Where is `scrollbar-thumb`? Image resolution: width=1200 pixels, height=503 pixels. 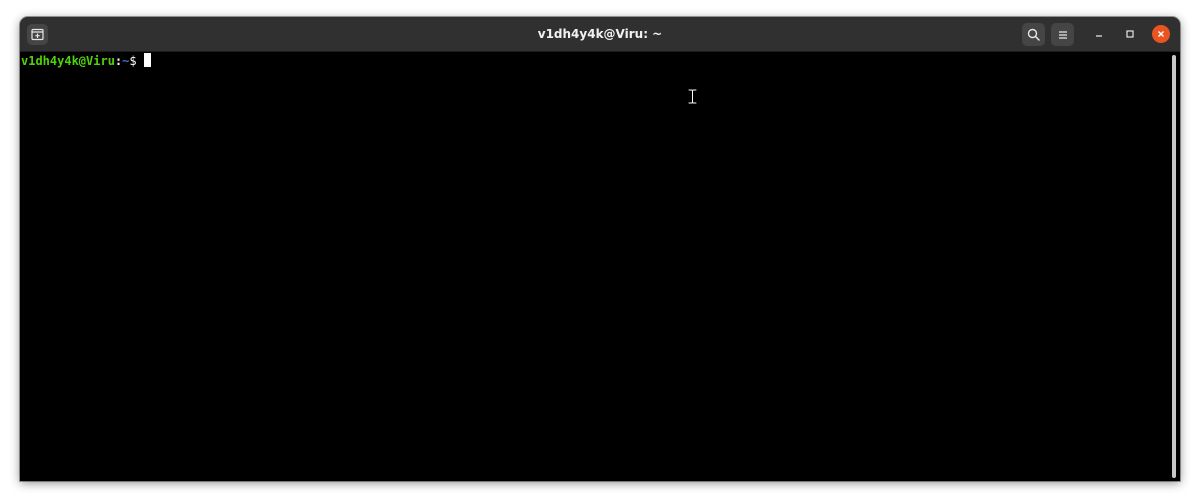
scrollbar-thumb is located at coordinates (1174, 266).